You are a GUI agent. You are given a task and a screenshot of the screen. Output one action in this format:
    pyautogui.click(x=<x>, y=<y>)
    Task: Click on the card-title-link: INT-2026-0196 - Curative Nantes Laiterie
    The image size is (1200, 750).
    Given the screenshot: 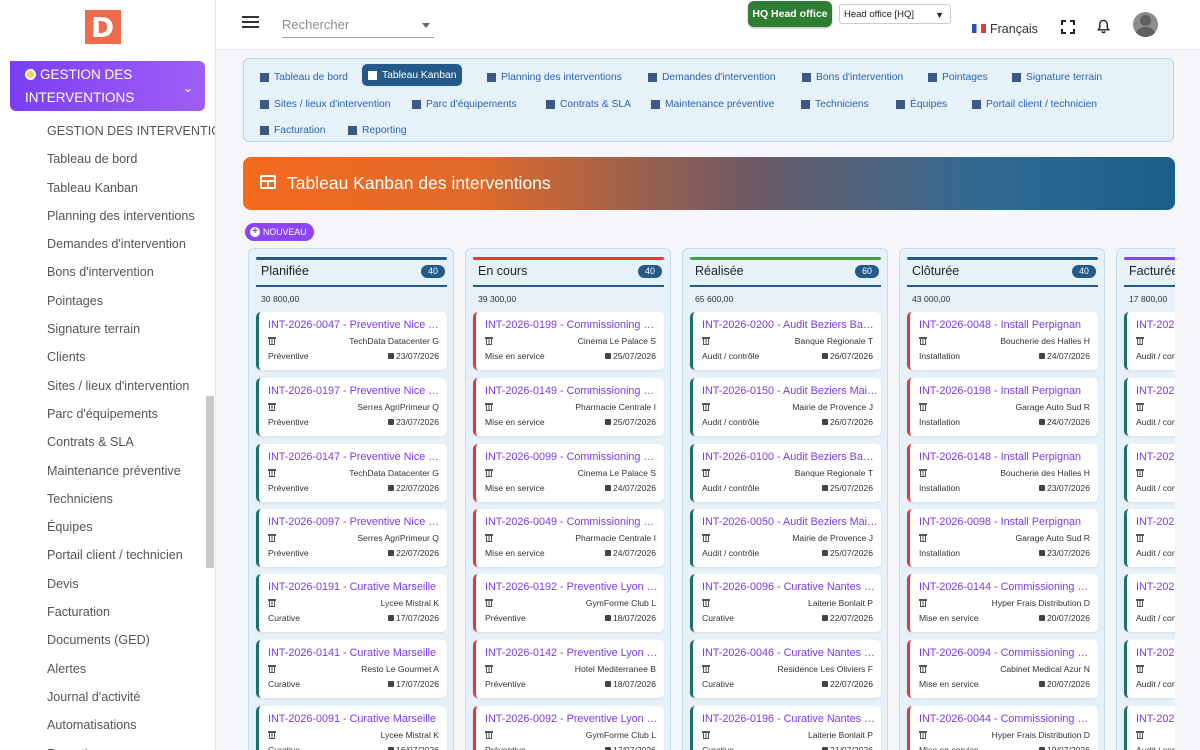 What is the action you would take?
    pyautogui.click(x=790, y=719)
    